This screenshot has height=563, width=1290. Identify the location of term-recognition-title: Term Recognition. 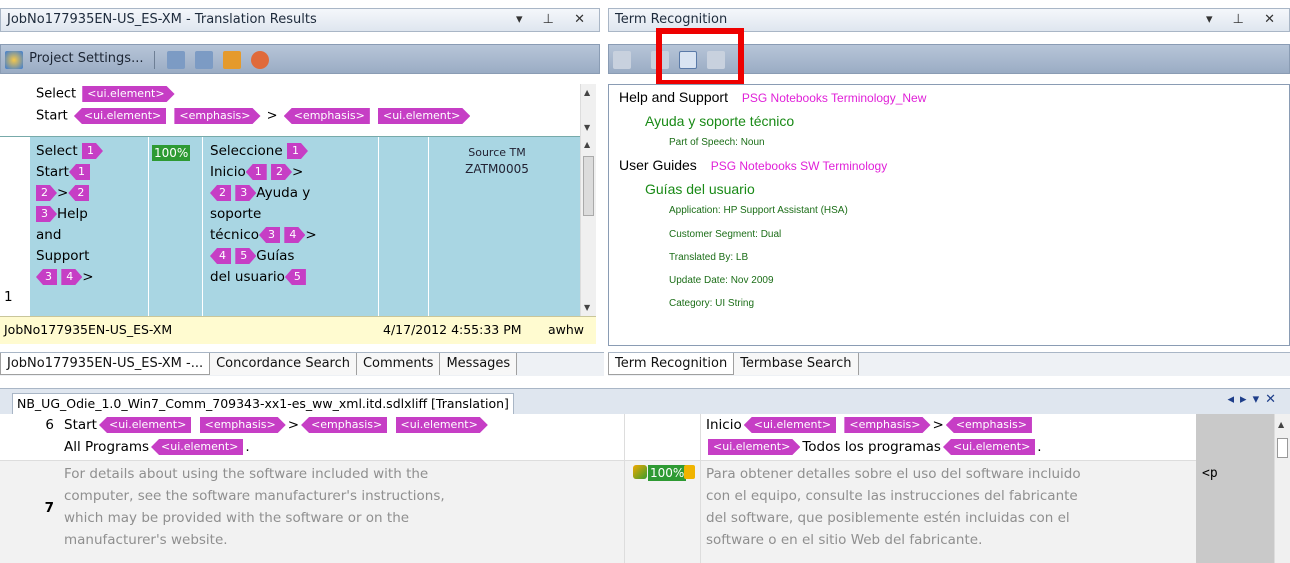
(671, 19).